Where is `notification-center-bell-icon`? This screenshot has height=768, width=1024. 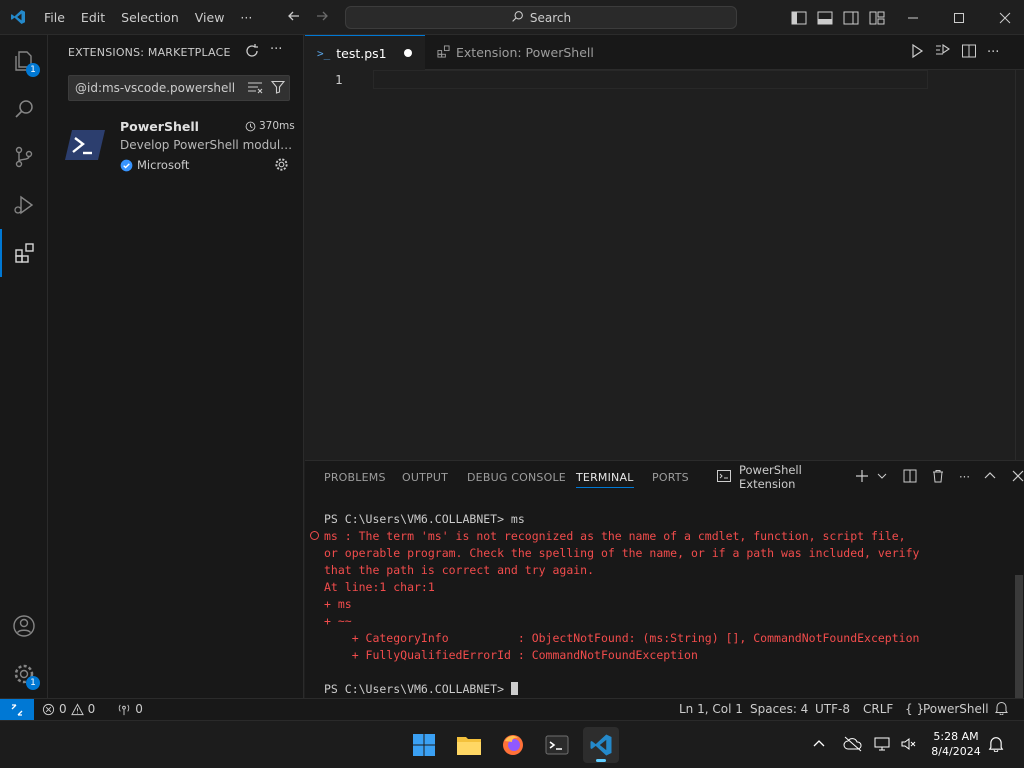 notification-center-bell-icon is located at coordinates (996, 745).